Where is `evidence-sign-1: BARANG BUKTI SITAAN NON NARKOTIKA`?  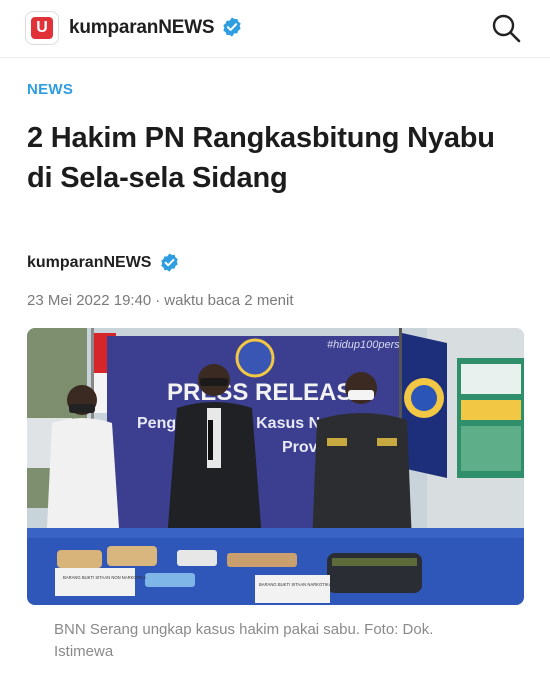 evidence-sign-1: BARANG BUKTI SITAAN NON NARKOTIKA is located at coordinates (104, 577).